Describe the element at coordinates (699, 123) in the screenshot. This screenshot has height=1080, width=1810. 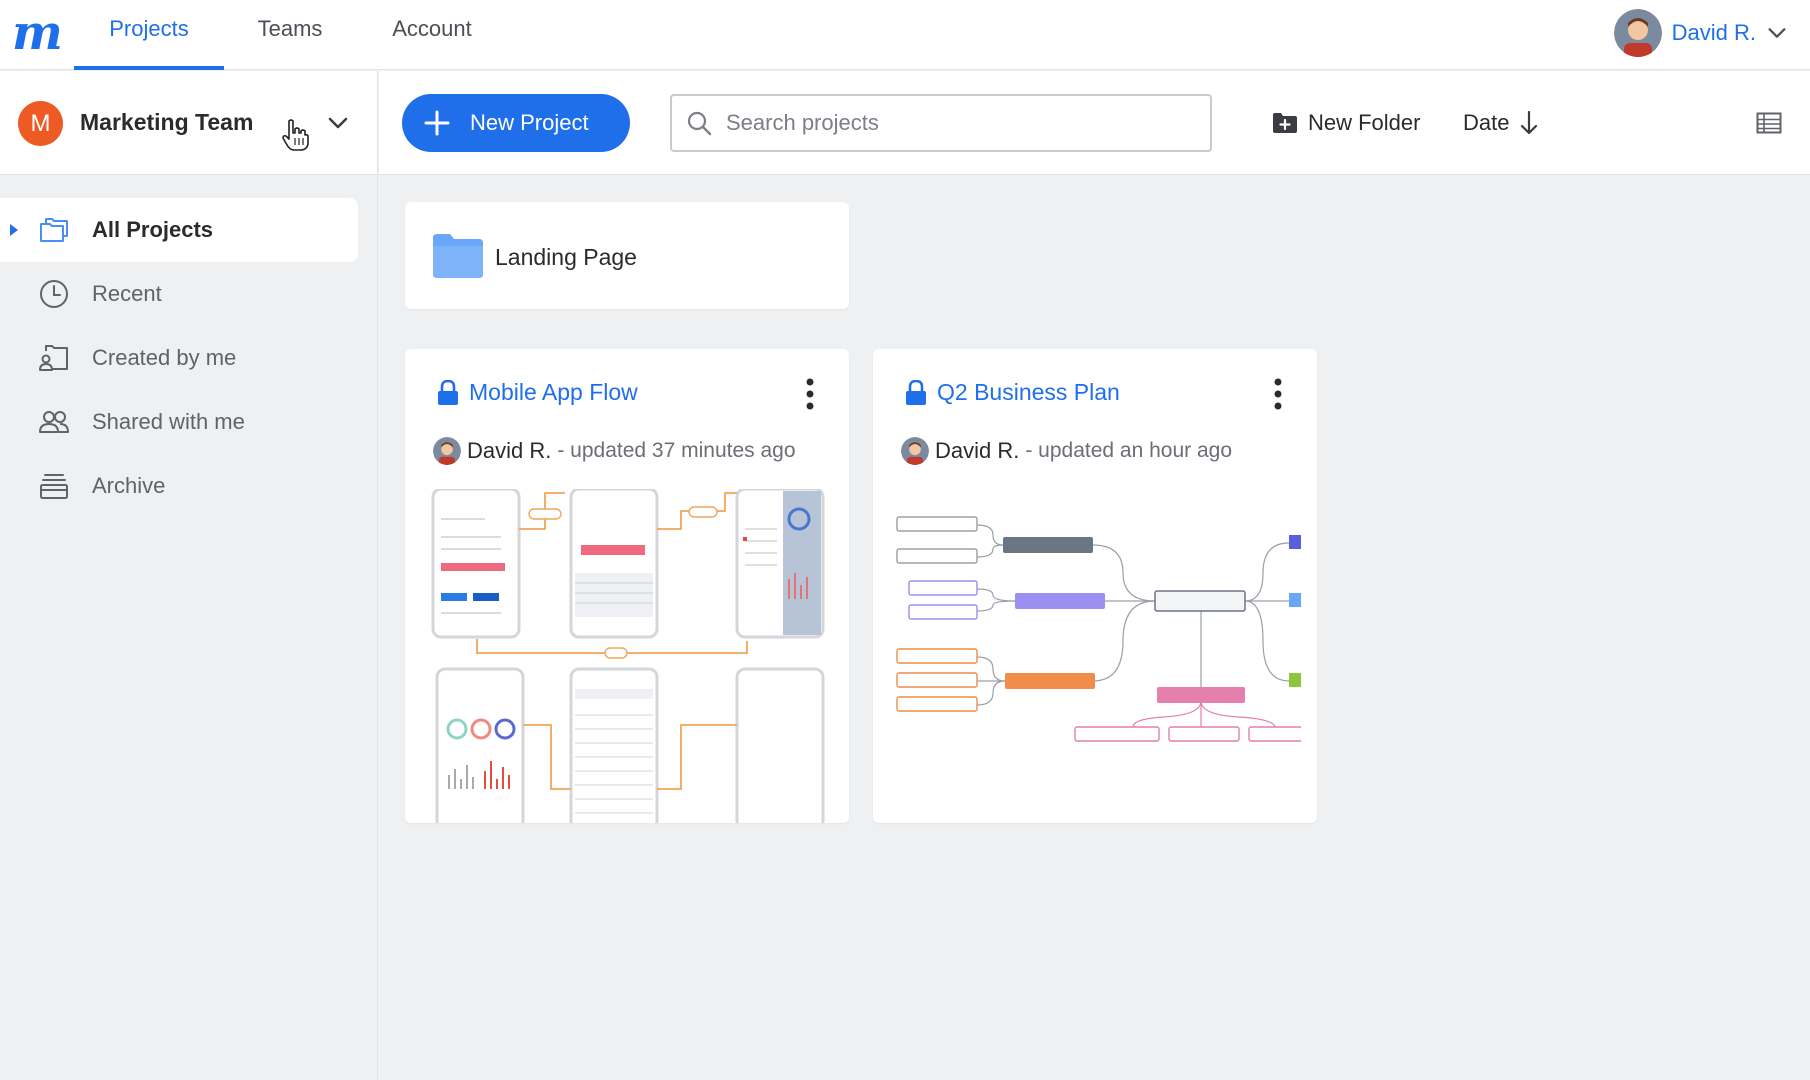
I see `search-icon` at that location.